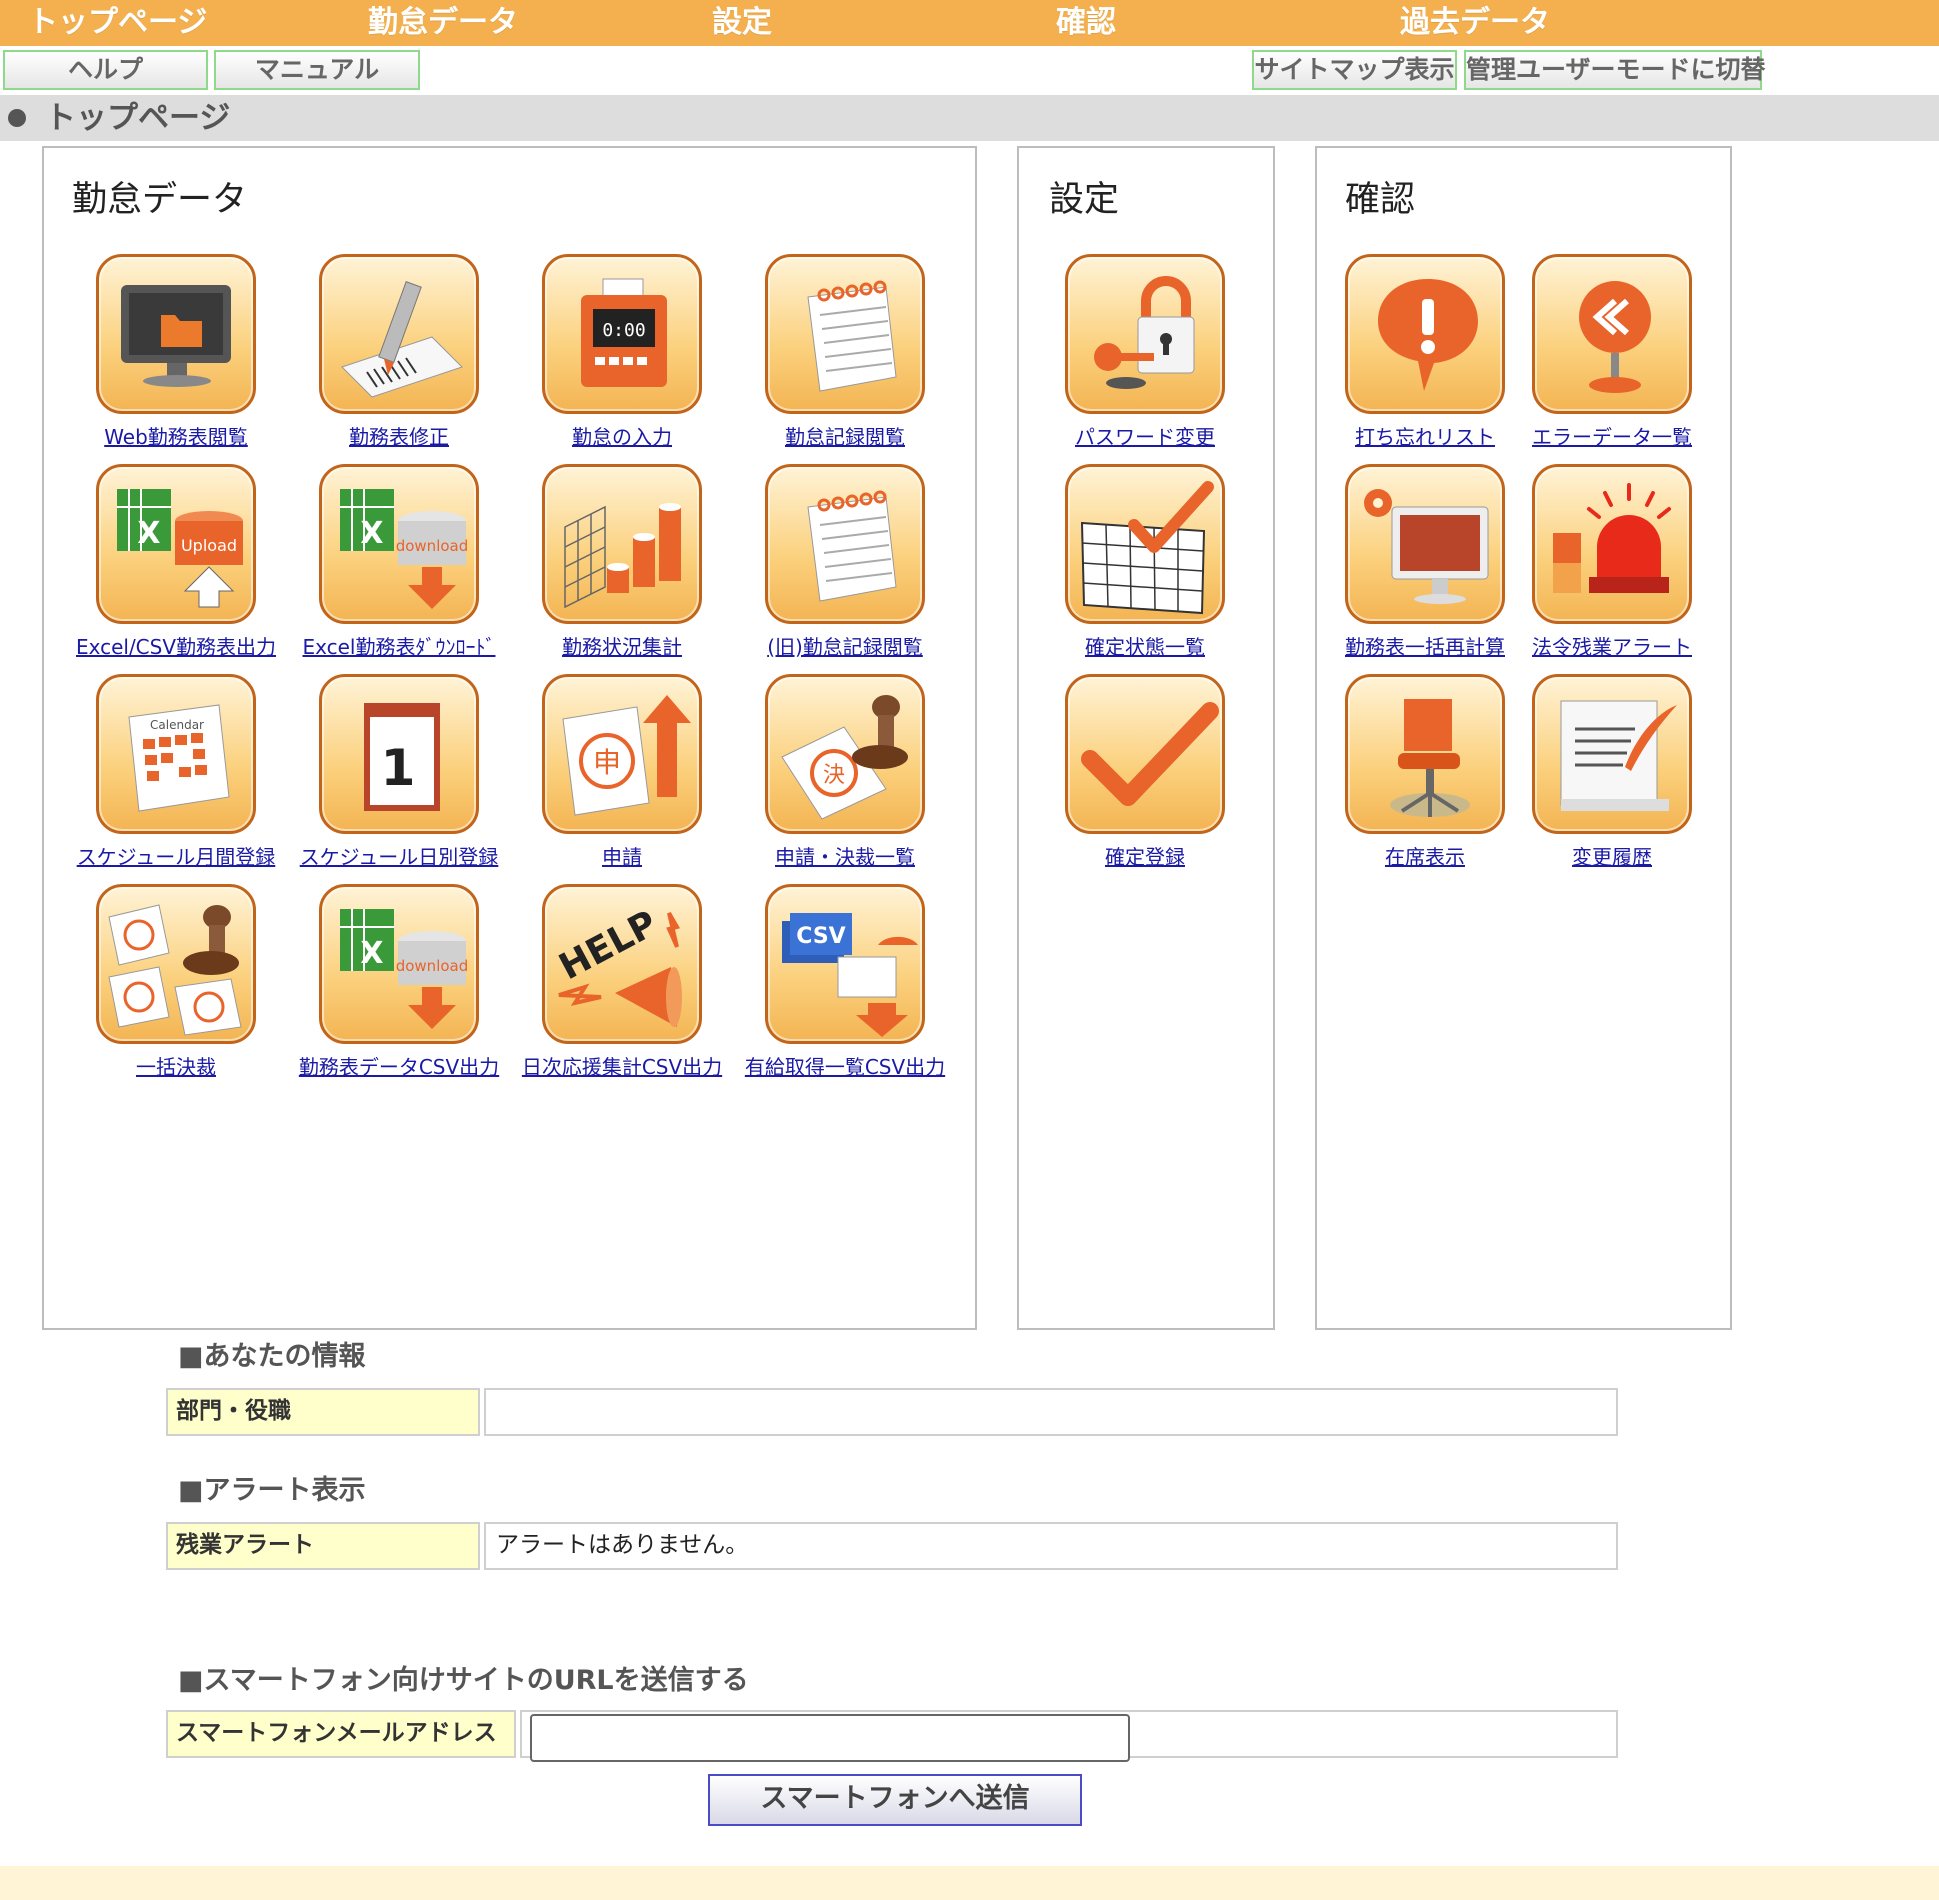  I want to click on settings-heading: 設定, so click(1084, 200).